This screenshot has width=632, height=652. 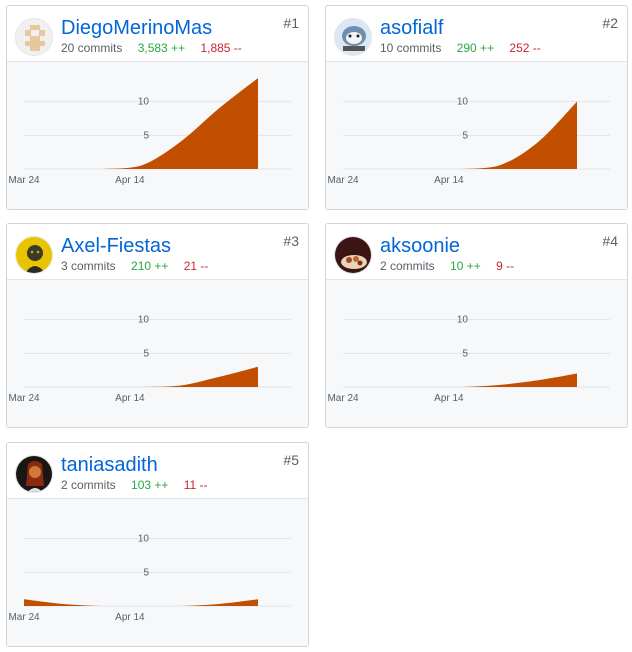 I want to click on commits-link: 10 commits, so click(x=410, y=48).